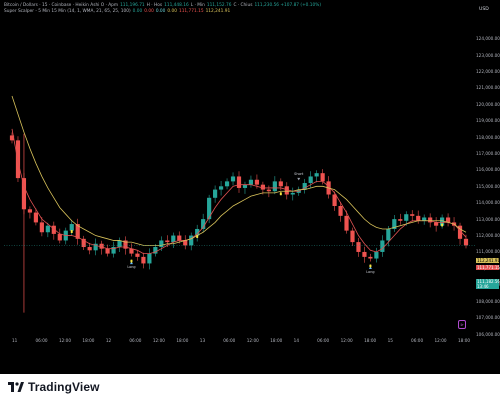  I want to click on x-tick-label: 14, so click(296, 340).